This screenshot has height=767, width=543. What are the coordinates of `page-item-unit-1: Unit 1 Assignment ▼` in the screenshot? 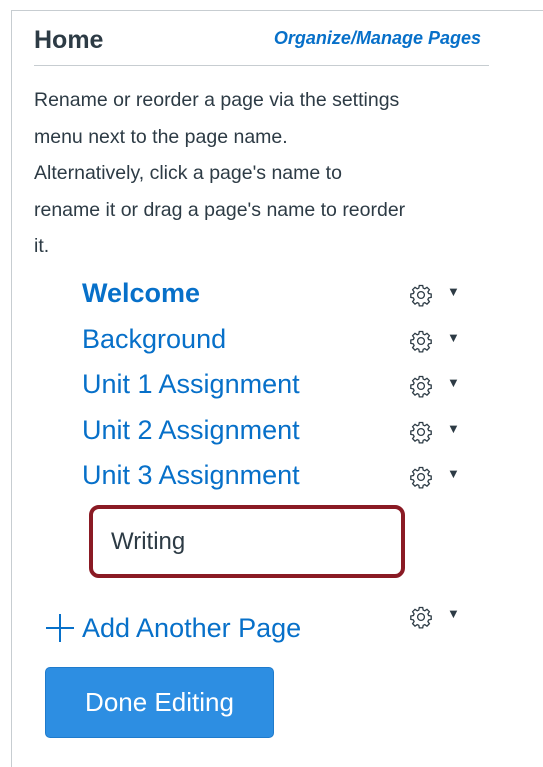 It's located at (282, 388).